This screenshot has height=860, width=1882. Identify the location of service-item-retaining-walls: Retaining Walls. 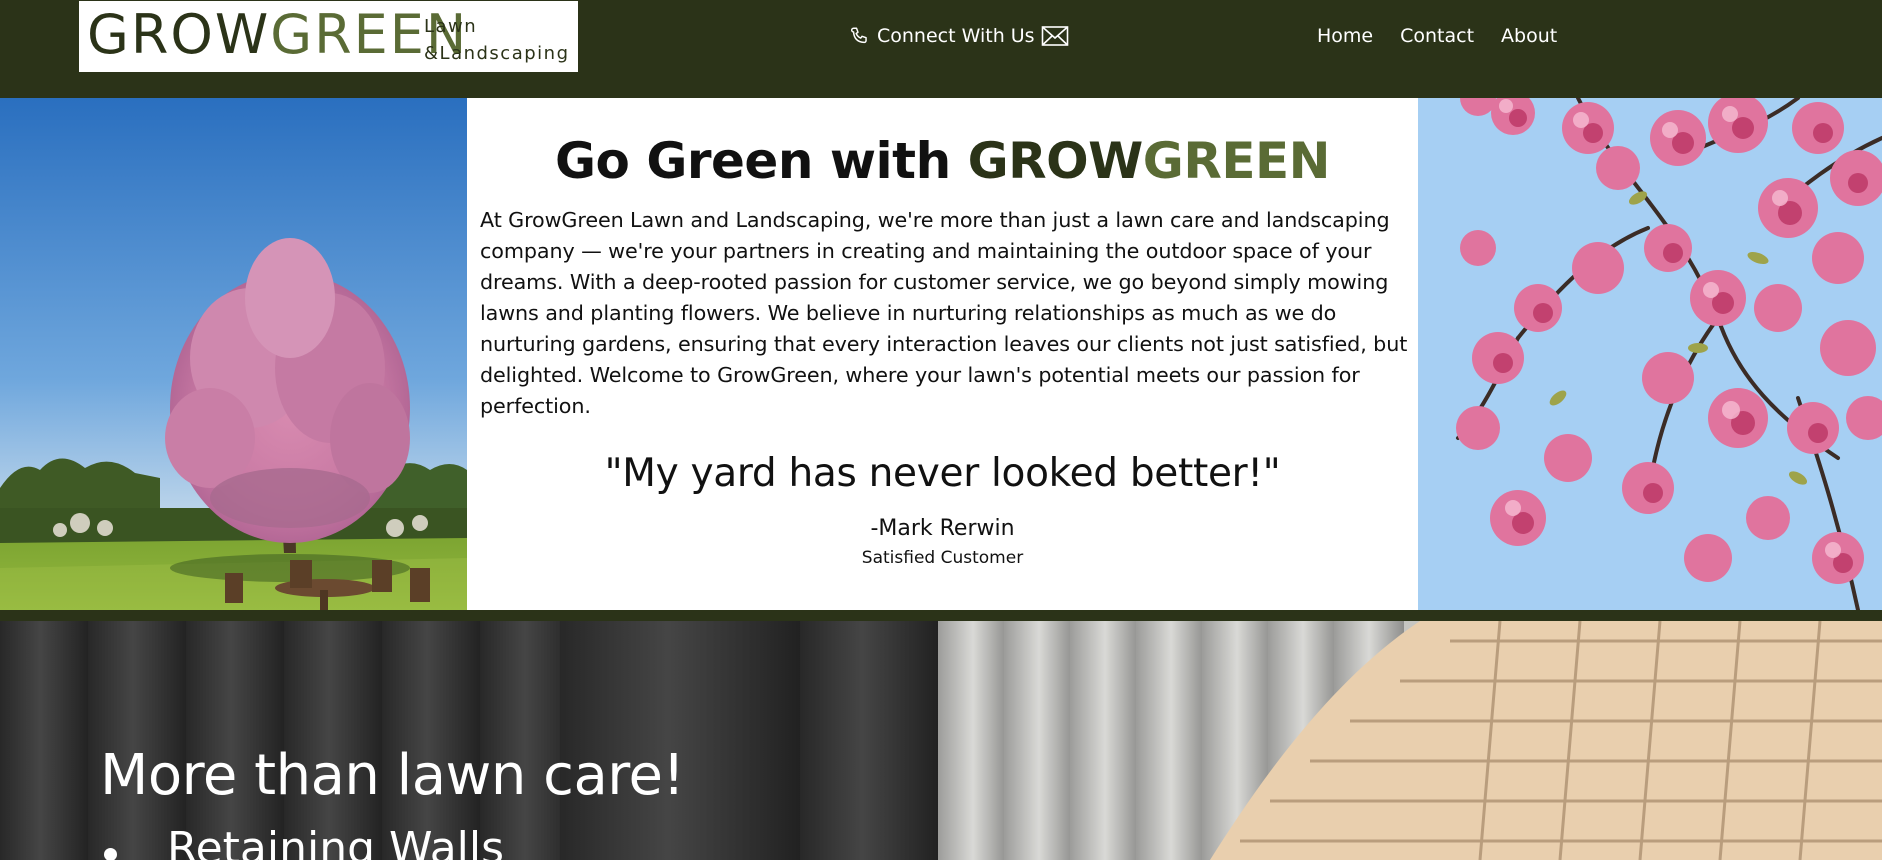
(302, 839).